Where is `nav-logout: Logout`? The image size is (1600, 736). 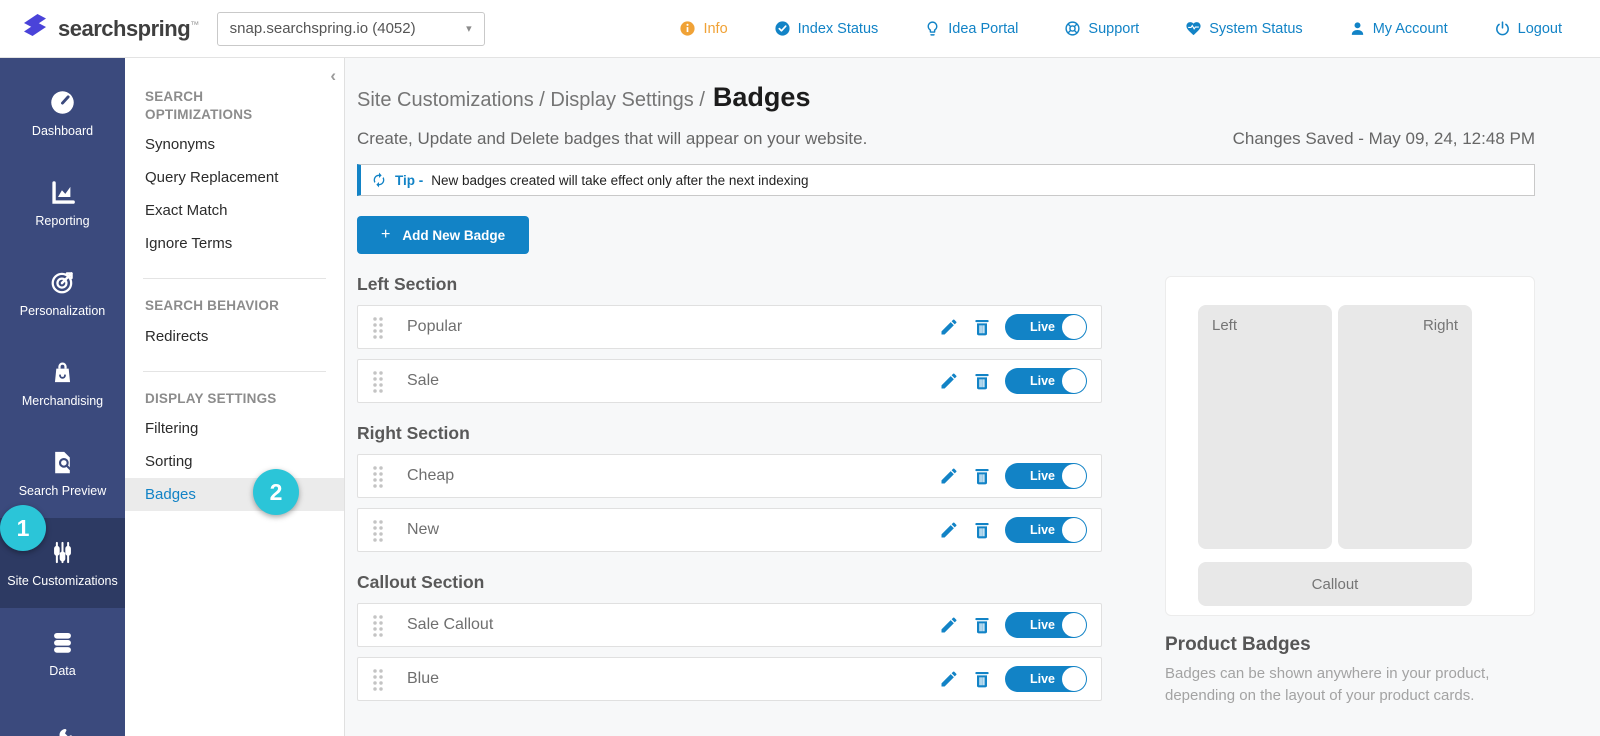
nav-logout: Logout is located at coordinates (1528, 28).